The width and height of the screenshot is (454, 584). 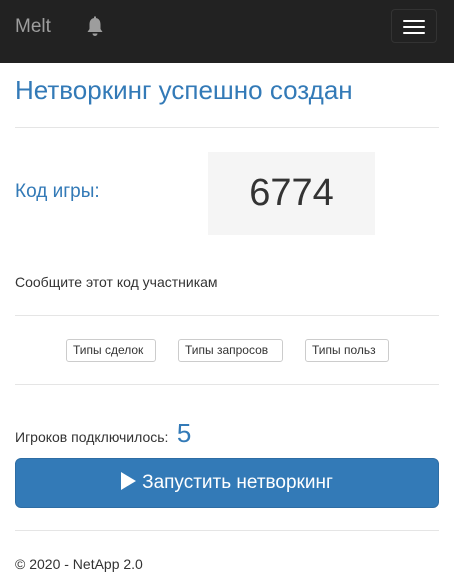 I want to click on players-connected-label: Игроков подключилось:, so click(x=92, y=437).